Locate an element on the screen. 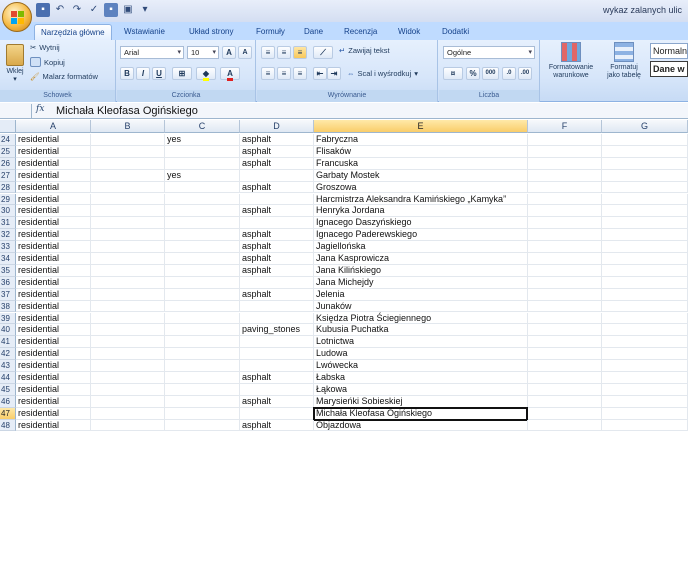  cut-button: ✂ Wytnij is located at coordinates (45, 47).